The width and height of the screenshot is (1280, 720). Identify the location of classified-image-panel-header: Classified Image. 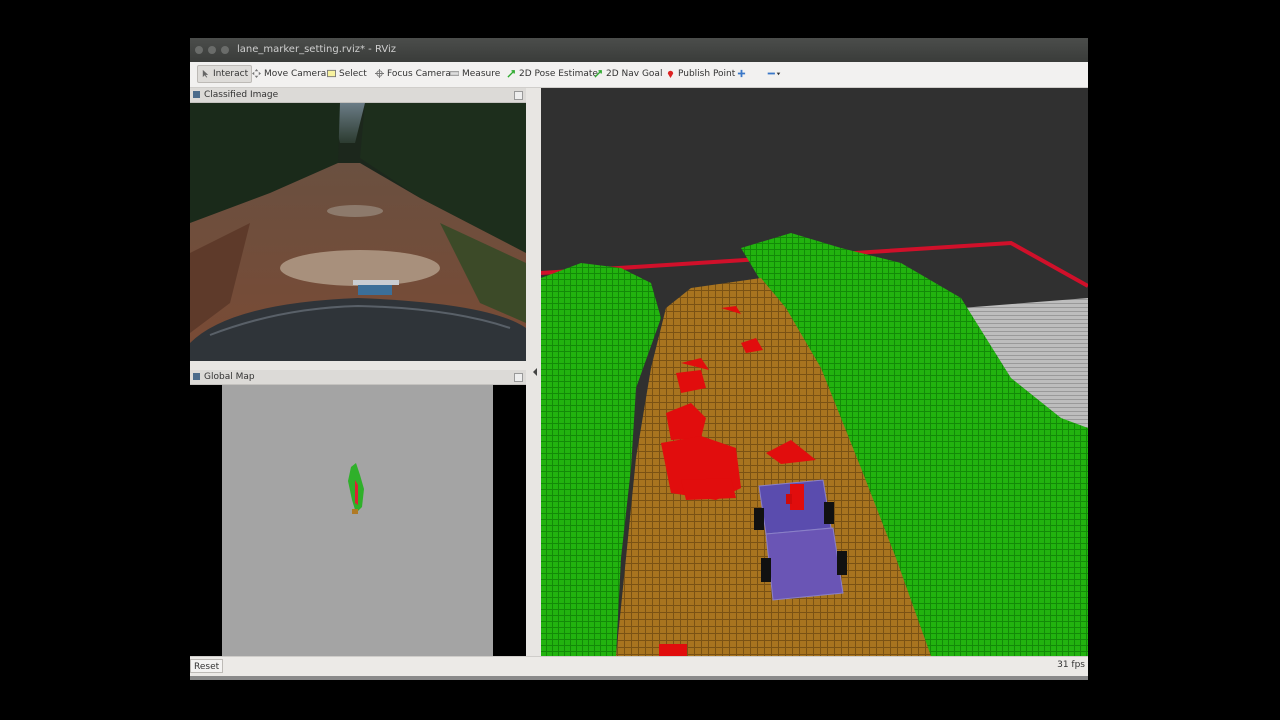
(358, 95).